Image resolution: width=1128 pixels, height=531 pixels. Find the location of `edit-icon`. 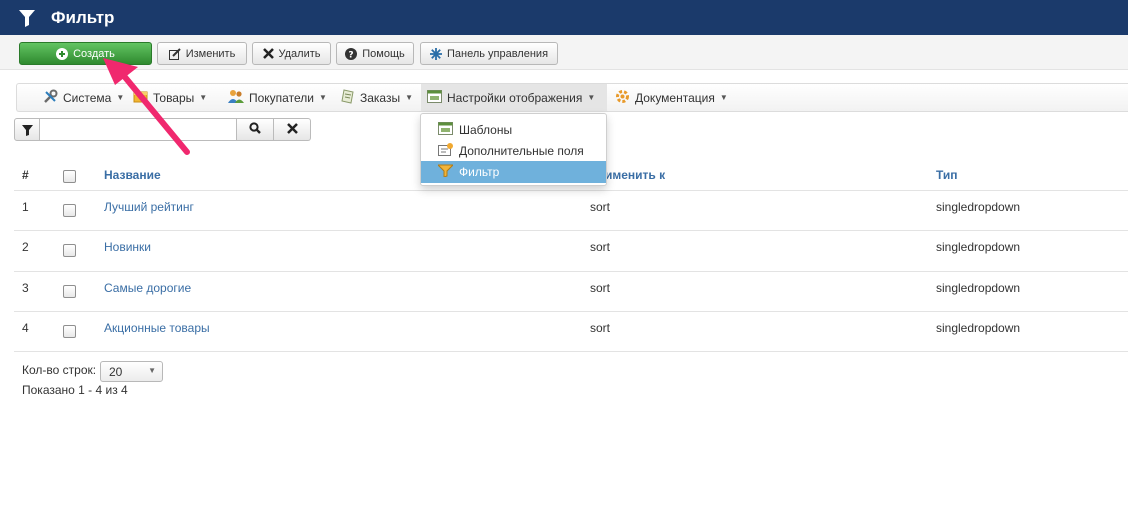

edit-icon is located at coordinates (174, 53).